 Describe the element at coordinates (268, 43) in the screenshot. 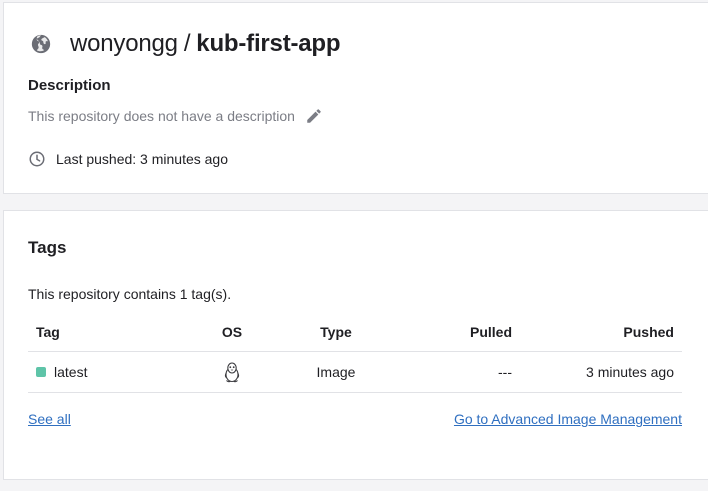

I see `repository-name: kub-first-app` at that location.